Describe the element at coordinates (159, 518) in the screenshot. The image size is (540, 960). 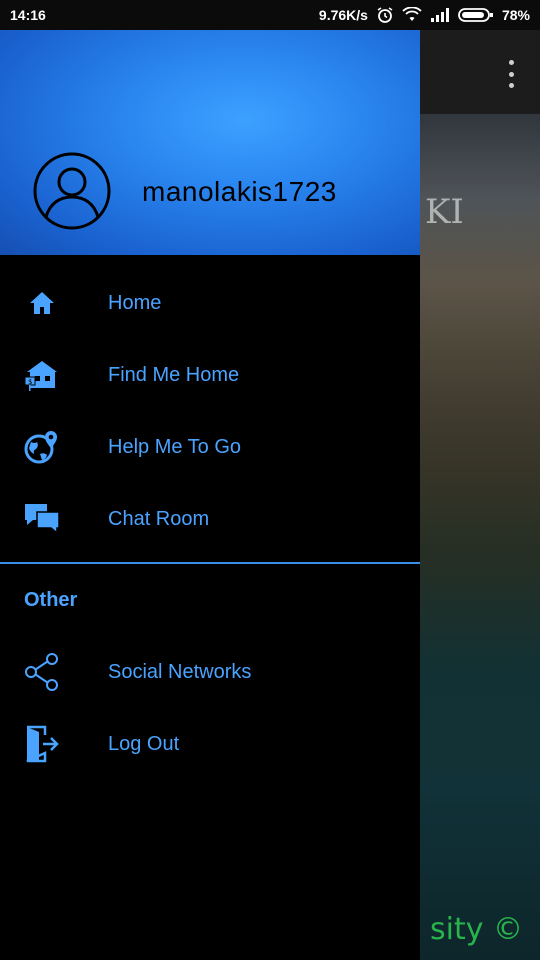
I see `menu-item-label: Chat Room` at that location.